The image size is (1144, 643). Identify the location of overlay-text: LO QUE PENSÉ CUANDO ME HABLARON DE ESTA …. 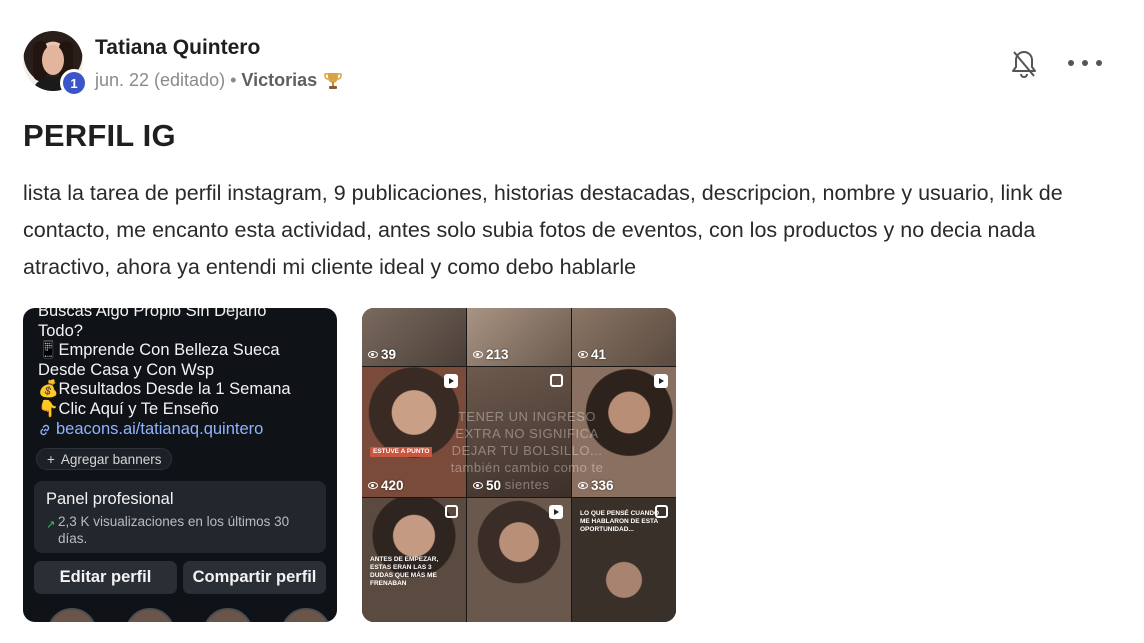
(620, 521).